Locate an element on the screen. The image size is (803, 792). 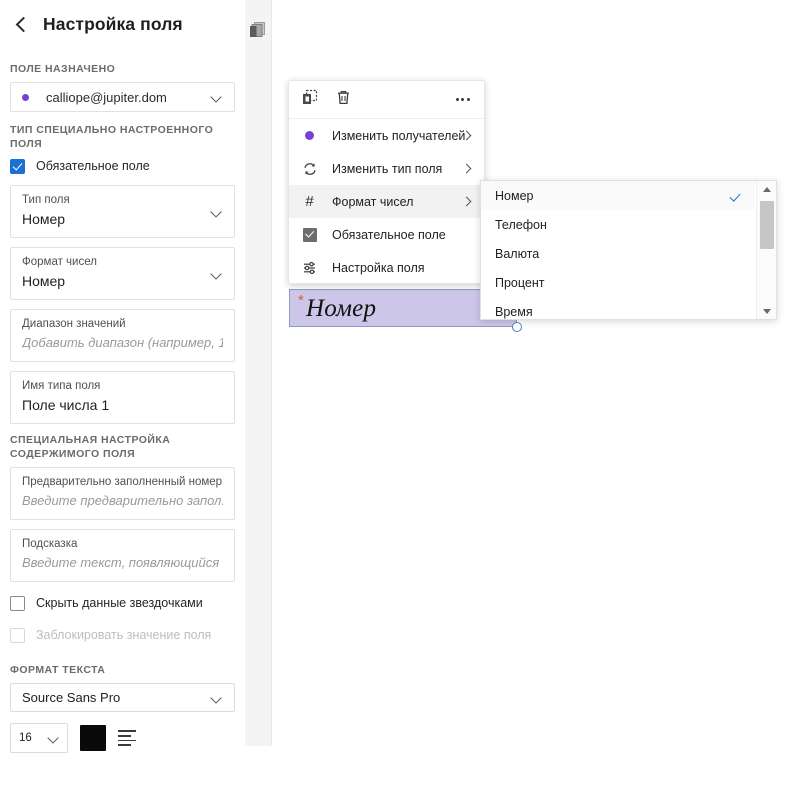
sliders-icon is located at coordinates (309, 267).